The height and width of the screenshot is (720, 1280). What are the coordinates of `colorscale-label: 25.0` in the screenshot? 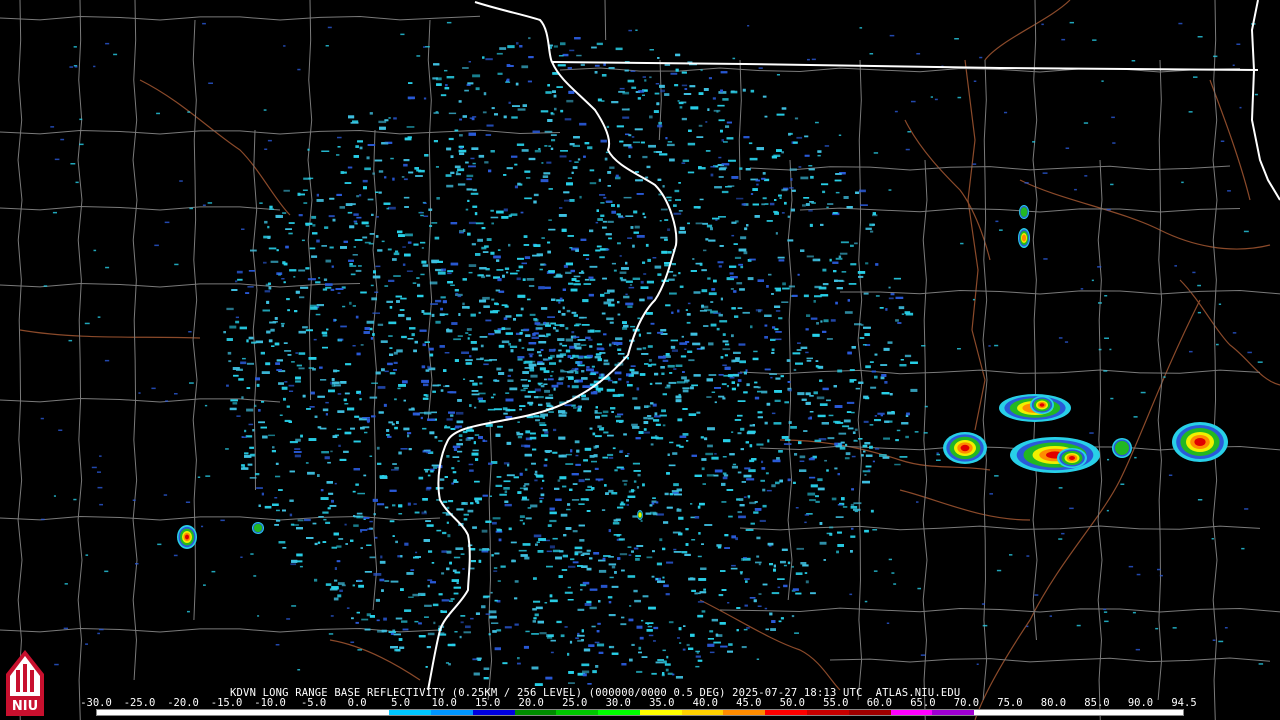 It's located at (575, 703).